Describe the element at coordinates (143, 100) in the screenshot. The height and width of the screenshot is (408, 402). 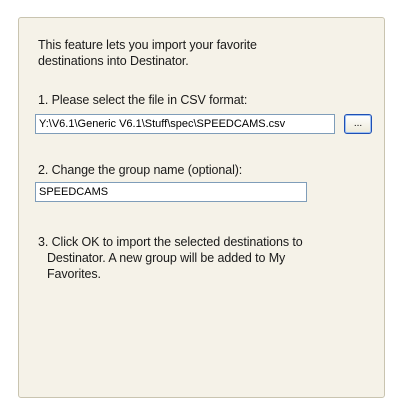
I see `step1-label: 1. Please select the file in CSV format:` at that location.